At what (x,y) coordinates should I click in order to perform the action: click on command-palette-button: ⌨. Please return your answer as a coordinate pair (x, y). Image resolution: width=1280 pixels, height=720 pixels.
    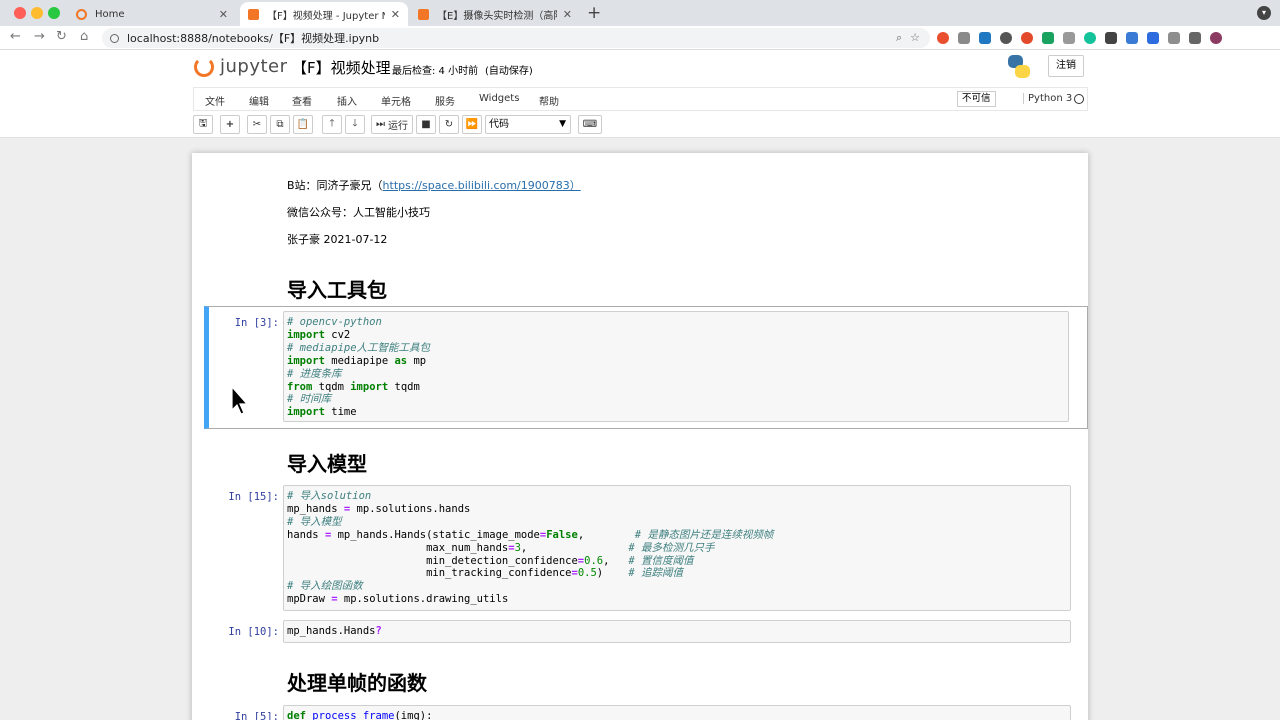
    Looking at the image, I should click on (590, 124).